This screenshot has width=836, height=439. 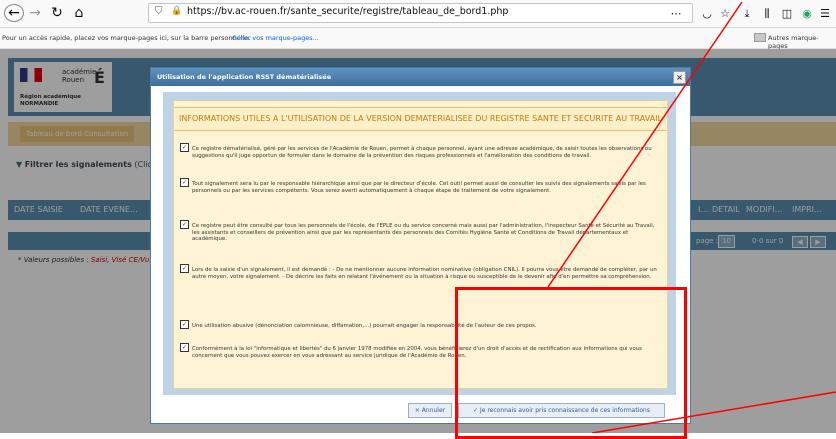 What do you see at coordinates (713, 412) in the screenshot?
I see `annotation-line-bottom` at bounding box center [713, 412].